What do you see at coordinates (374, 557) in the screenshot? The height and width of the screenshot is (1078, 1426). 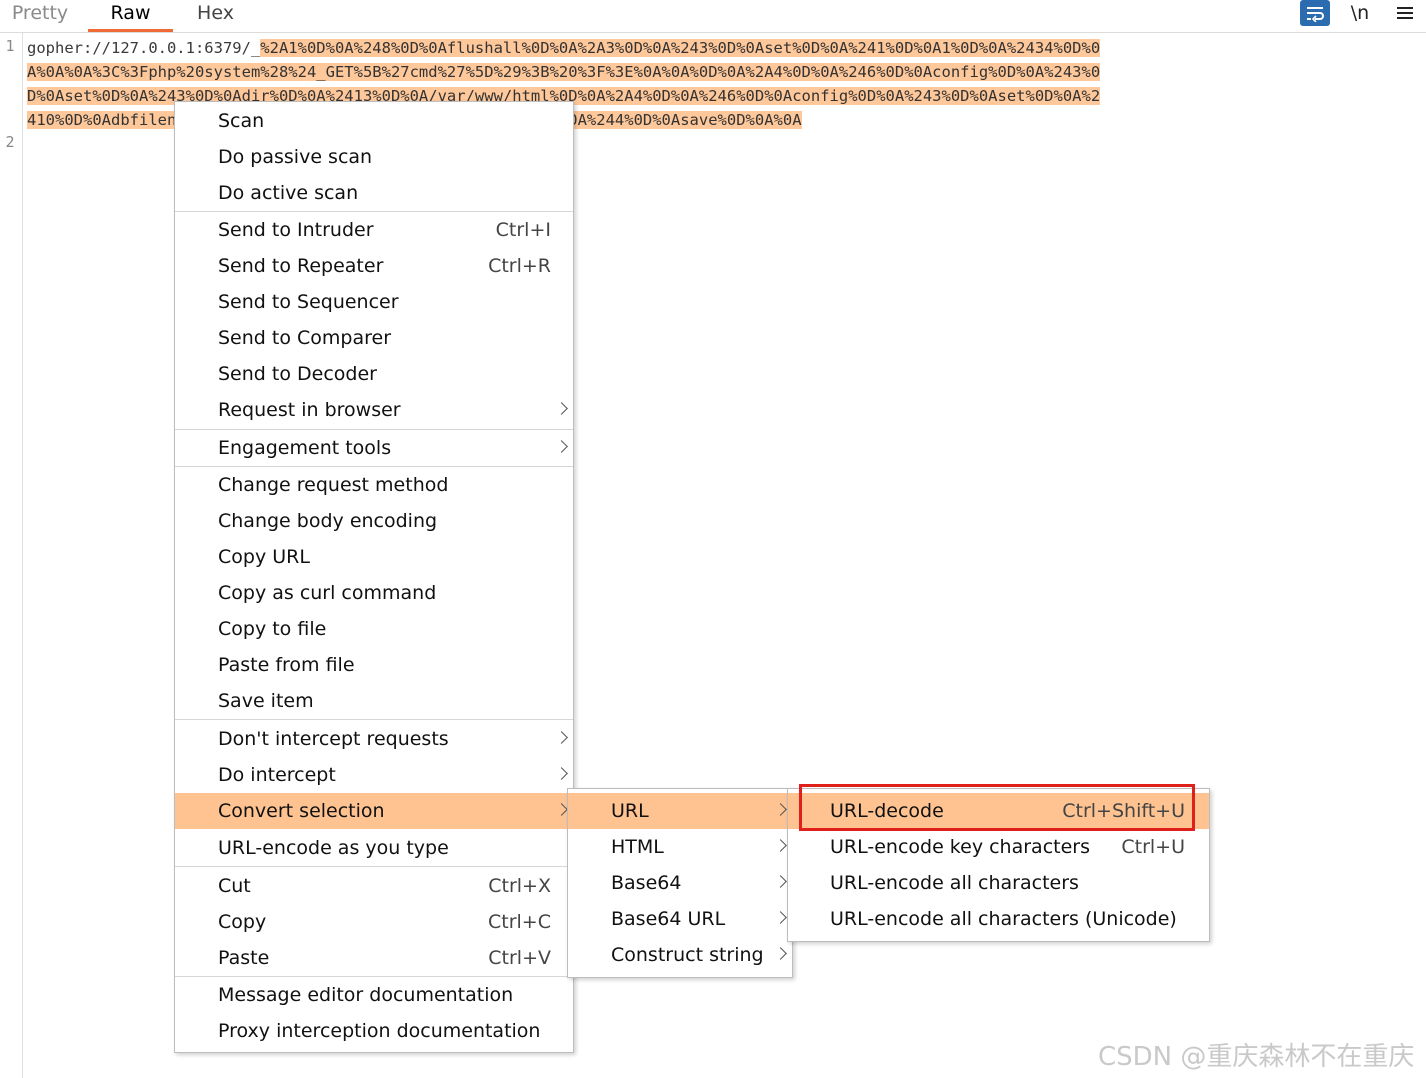 I see `menu-item-copy-url: Copy URL` at bounding box center [374, 557].